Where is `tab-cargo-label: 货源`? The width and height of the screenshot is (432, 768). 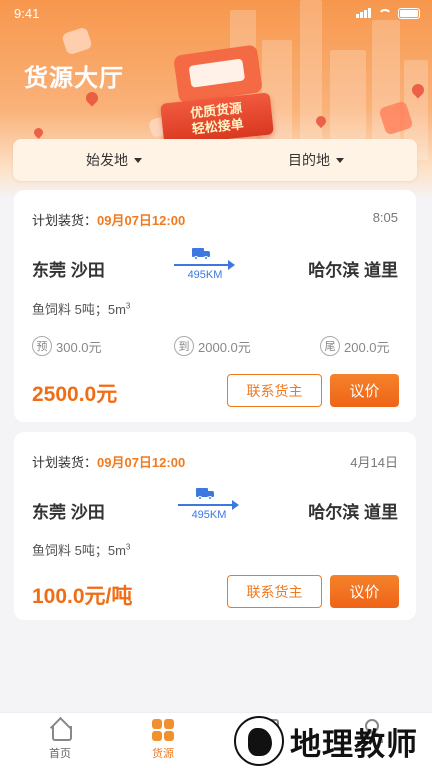
tab-cargo-label: 货源 is located at coordinates (163, 754).